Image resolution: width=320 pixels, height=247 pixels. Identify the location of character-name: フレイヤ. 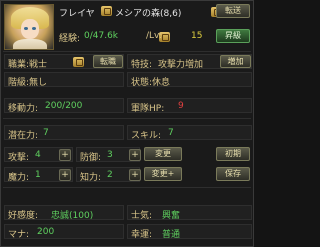
(77, 14).